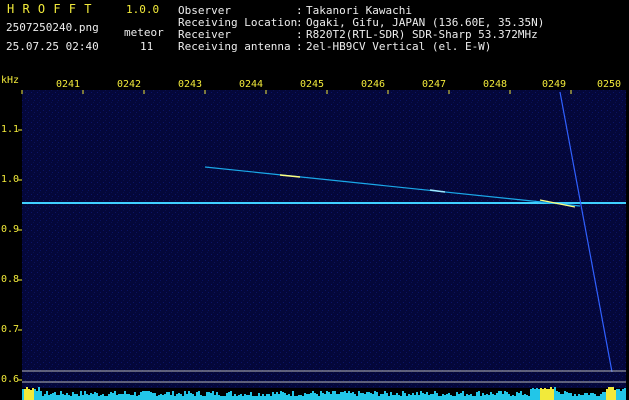 The height and width of the screenshot is (400, 629). I want to click on x-tick-label: 0243, so click(190, 84).